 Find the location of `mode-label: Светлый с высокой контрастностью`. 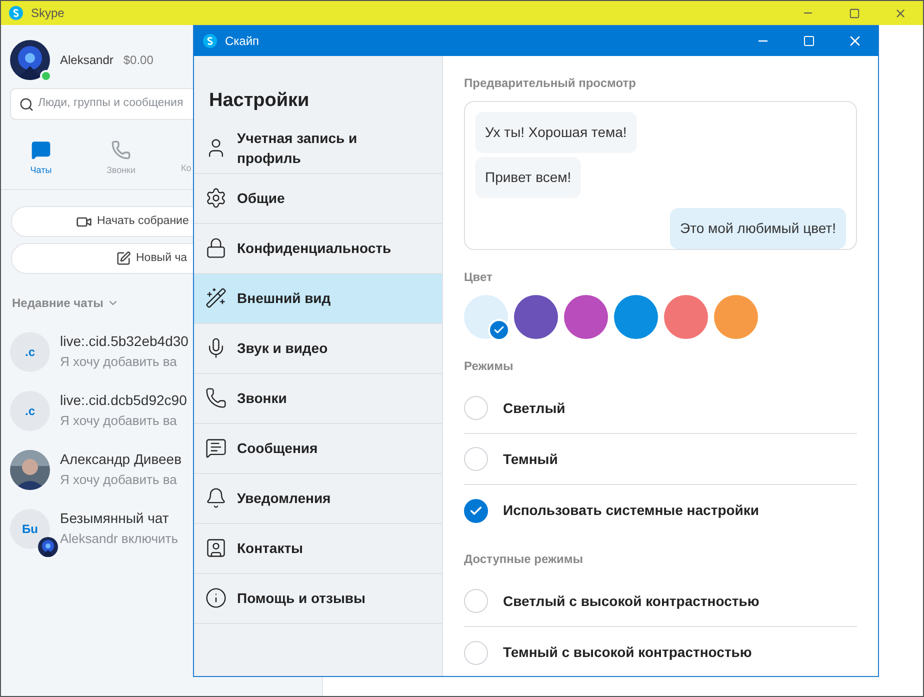

mode-label: Светлый с высокой контрастностью is located at coordinates (631, 601).